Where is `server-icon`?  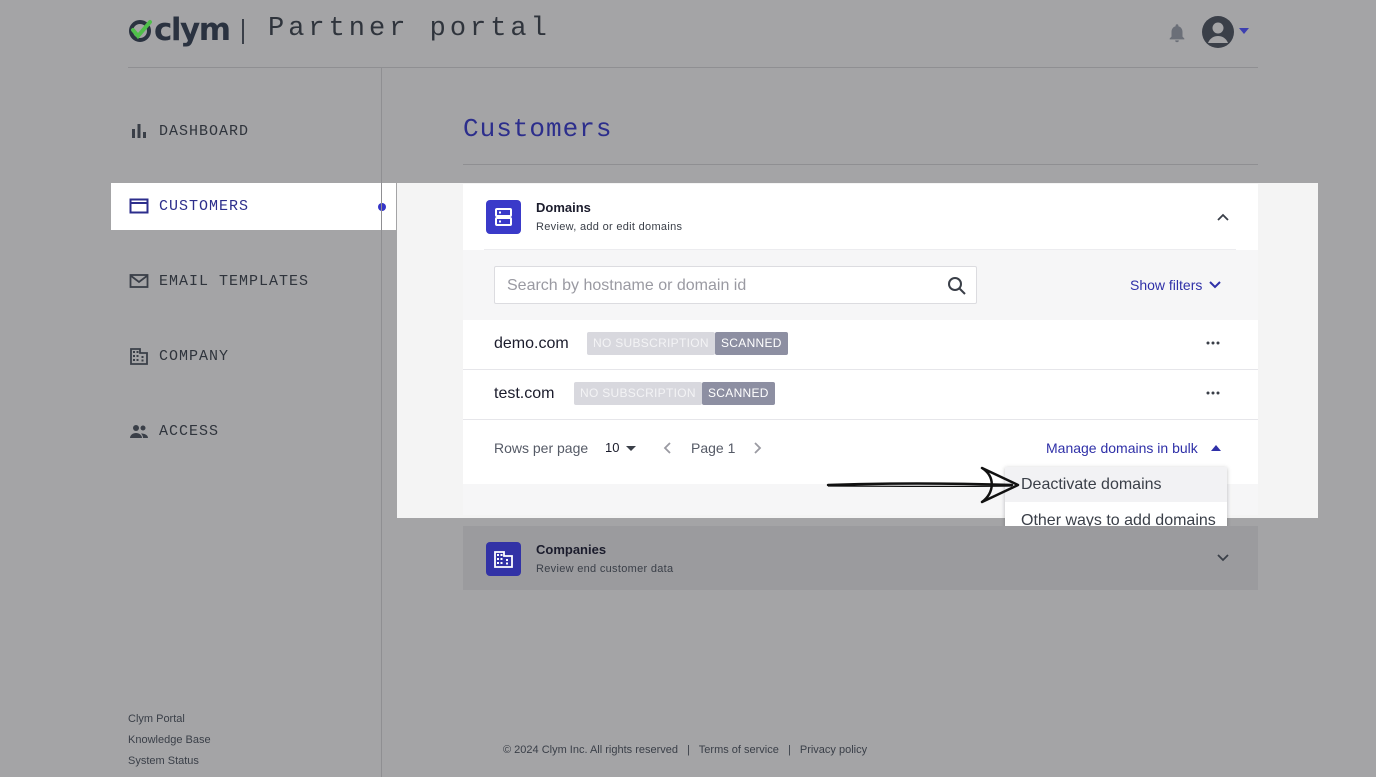
server-icon is located at coordinates (503, 217).